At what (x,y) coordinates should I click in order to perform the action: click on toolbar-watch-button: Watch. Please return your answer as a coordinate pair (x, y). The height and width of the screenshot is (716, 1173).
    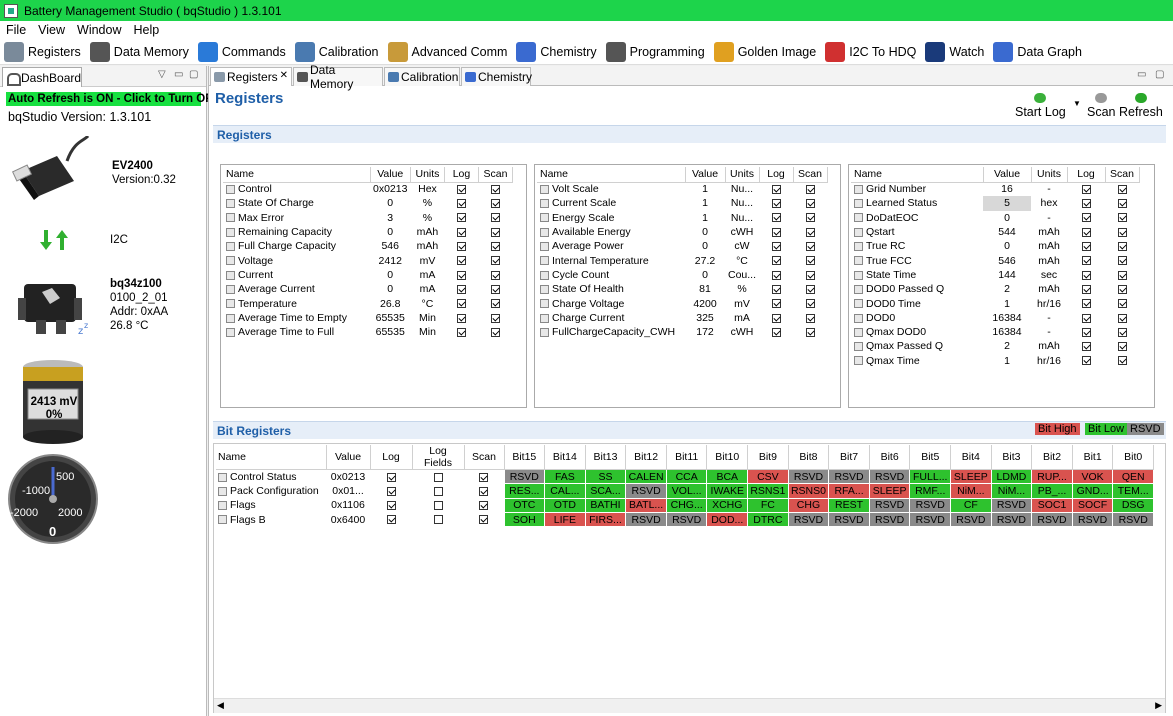
    Looking at the image, I should click on (955, 52).